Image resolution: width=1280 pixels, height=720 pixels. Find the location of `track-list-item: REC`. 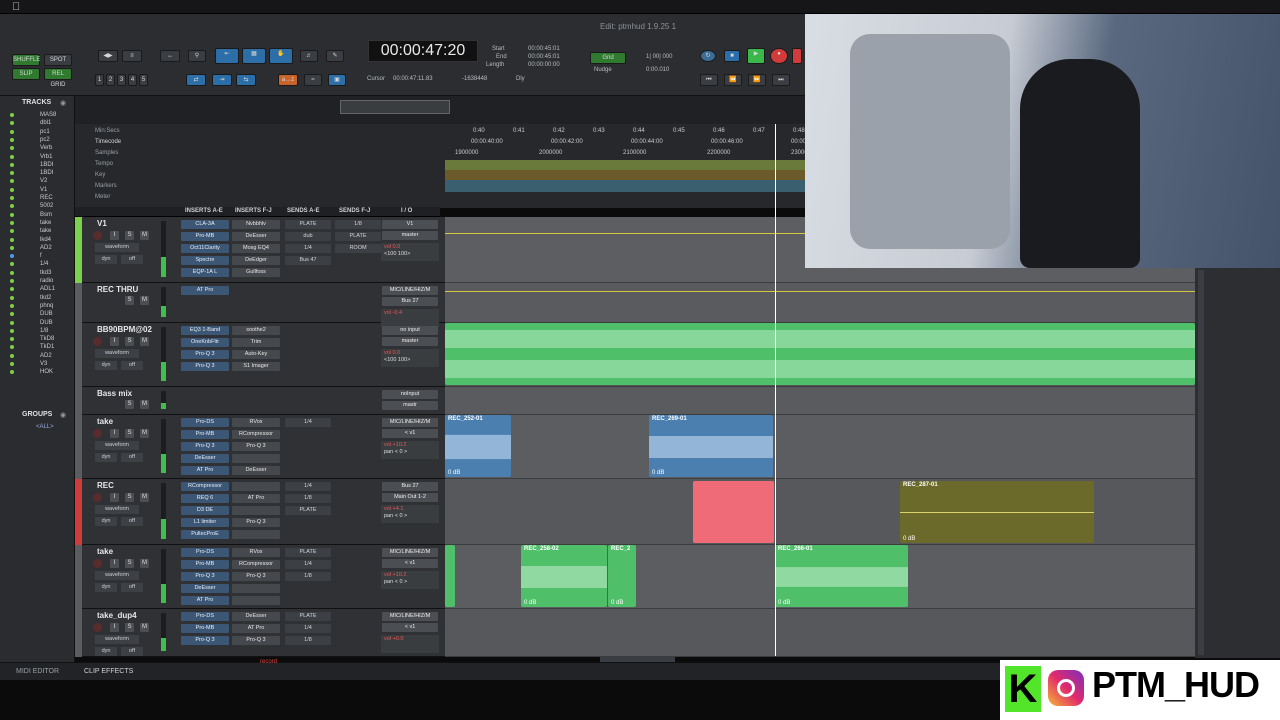

track-list-item: REC is located at coordinates (46, 198).